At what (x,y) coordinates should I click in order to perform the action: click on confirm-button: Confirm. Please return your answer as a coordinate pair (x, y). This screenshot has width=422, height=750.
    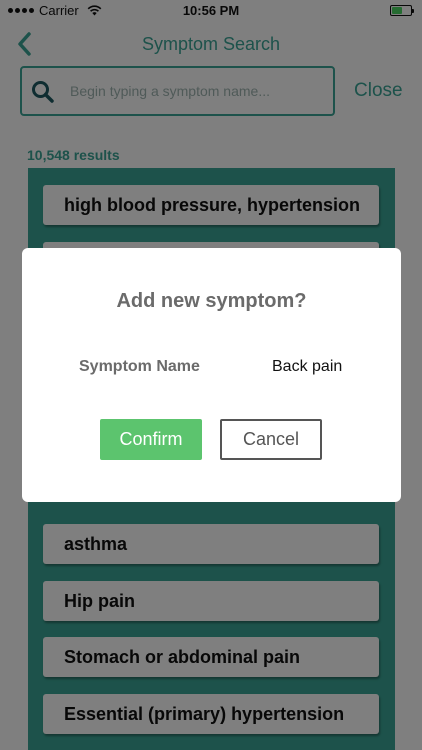
    Looking at the image, I should click on (151, 439).